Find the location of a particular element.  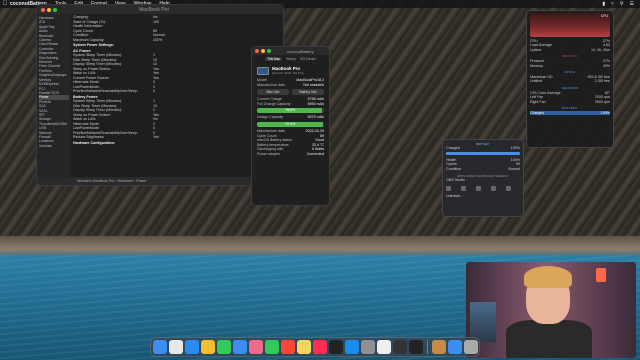

zoom-button is located at coordinates (55, 9).